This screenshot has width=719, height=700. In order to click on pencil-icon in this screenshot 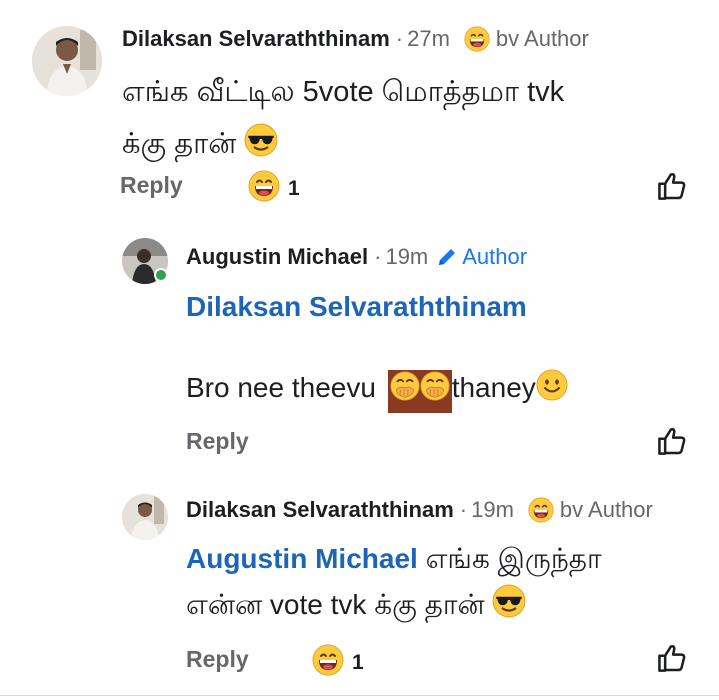, I will do `click(447, 257)`.